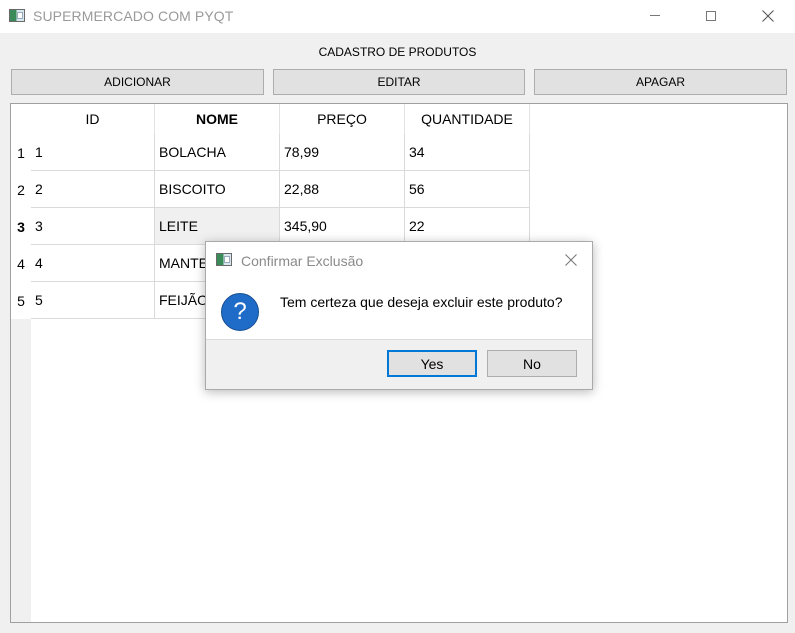  I want to click on row-header-current: 3, so click(21, 226).